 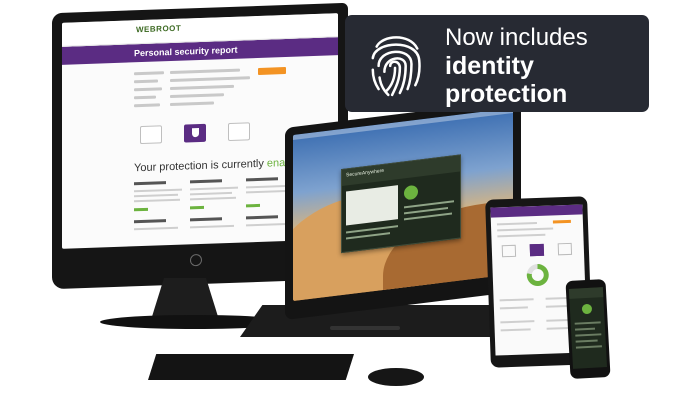 What do you see at coordinates (516, 37) in the screenshot?
I see `banner-line-now-includes: Now includes` at bounding box center [516, 37].